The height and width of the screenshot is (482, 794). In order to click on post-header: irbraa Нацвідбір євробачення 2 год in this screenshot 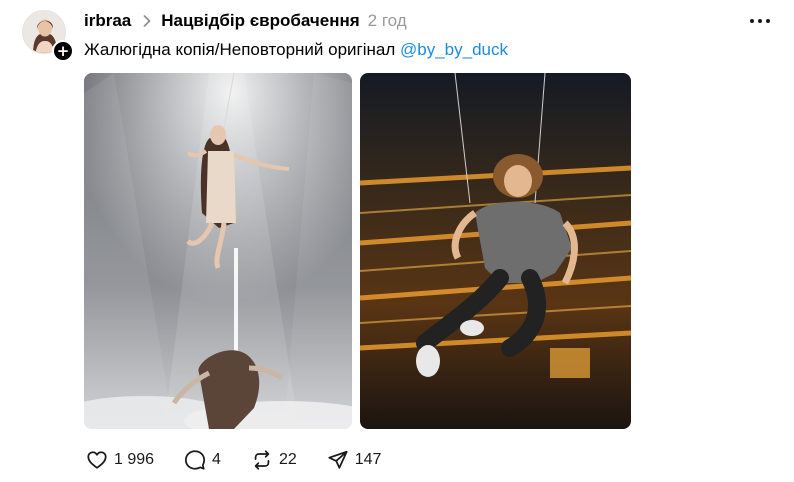, I will do `click(245, 21)`.